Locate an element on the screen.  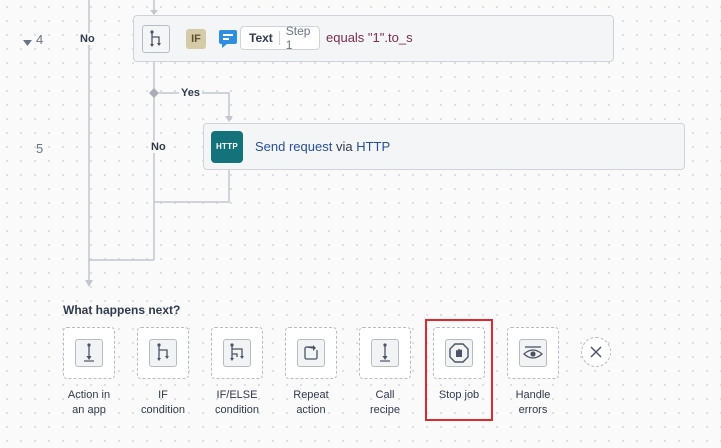
if-condition-option is located at coordinates (163, 353).